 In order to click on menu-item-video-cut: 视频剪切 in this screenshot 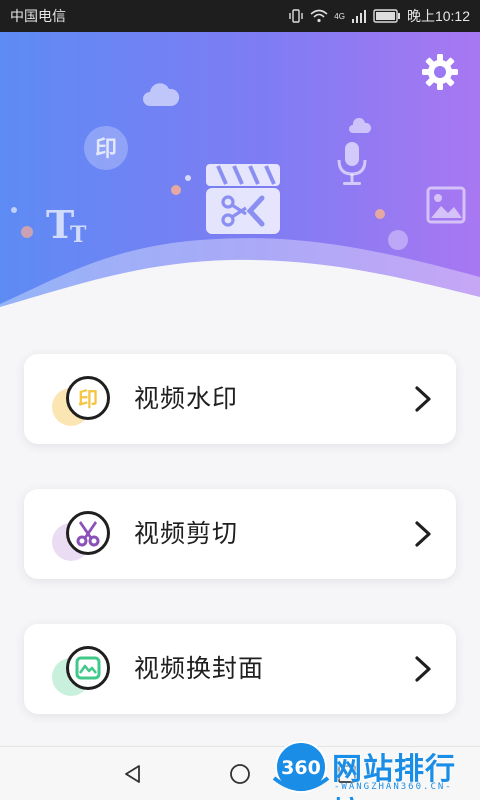, I will do `click(240, 534)`.